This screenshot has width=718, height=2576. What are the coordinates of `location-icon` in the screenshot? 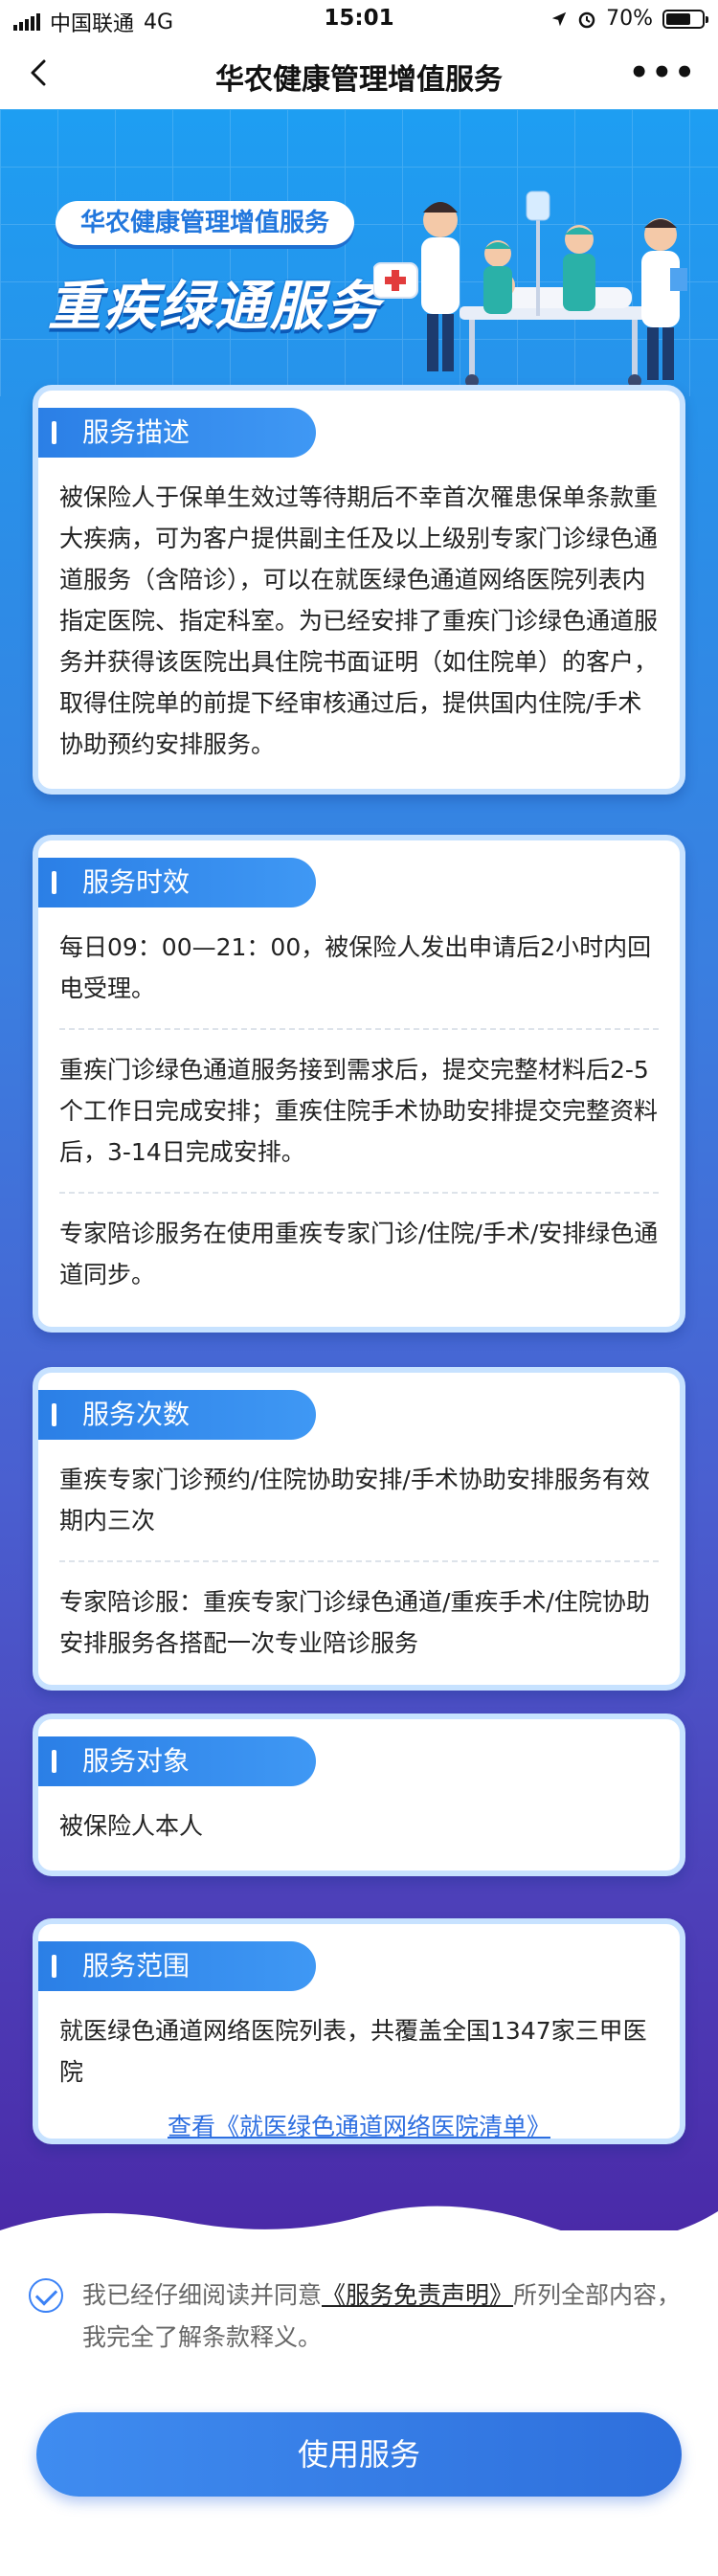 It's located at (559, 18).